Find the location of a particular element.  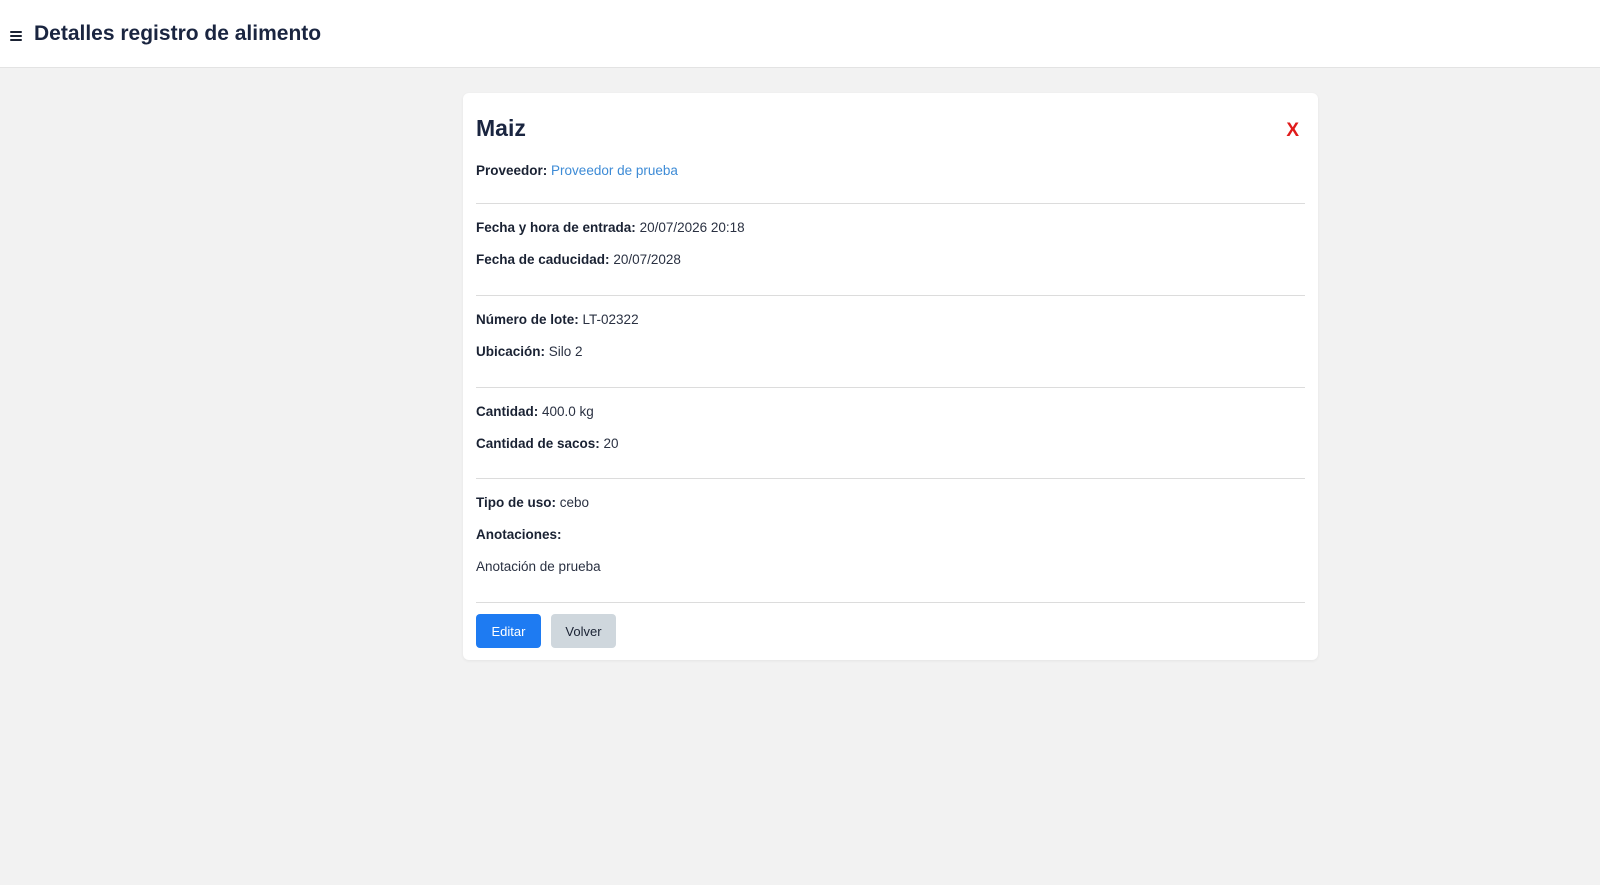

supplier-section: Proveedor: Proveedor de prueba is located at coordinates (890, 182).